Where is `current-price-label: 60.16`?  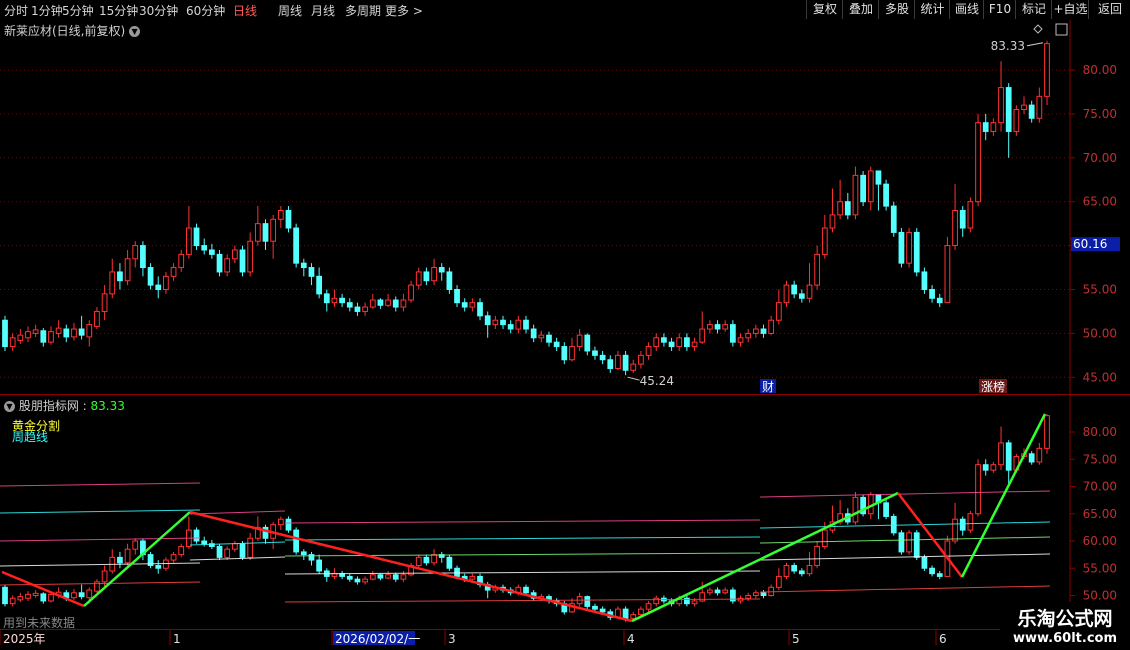
current-price-label: 60.16 is located at coordinates (1090, 244).